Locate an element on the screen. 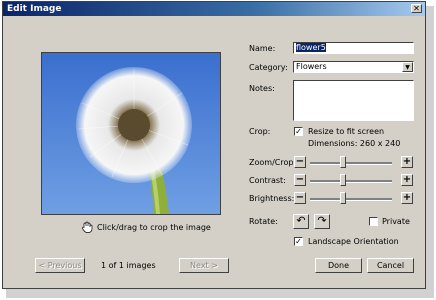 The height and width of the screenshot is (300, 436). notes-label: Notes: is located at coordinates (262, 88).